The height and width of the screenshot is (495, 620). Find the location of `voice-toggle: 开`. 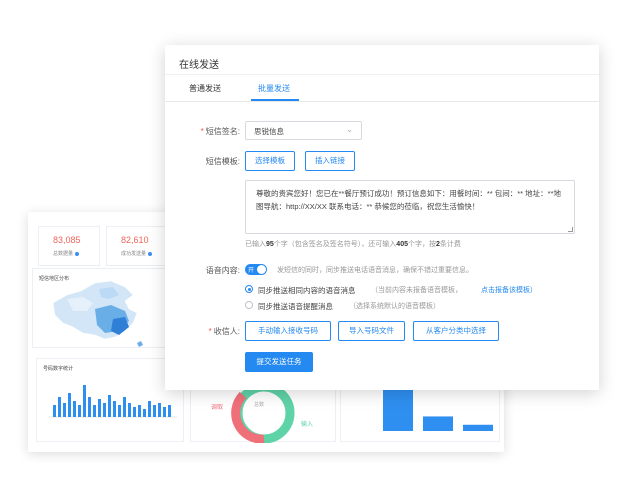

voice-toggle: 开 is located at coordinates (256, 269).